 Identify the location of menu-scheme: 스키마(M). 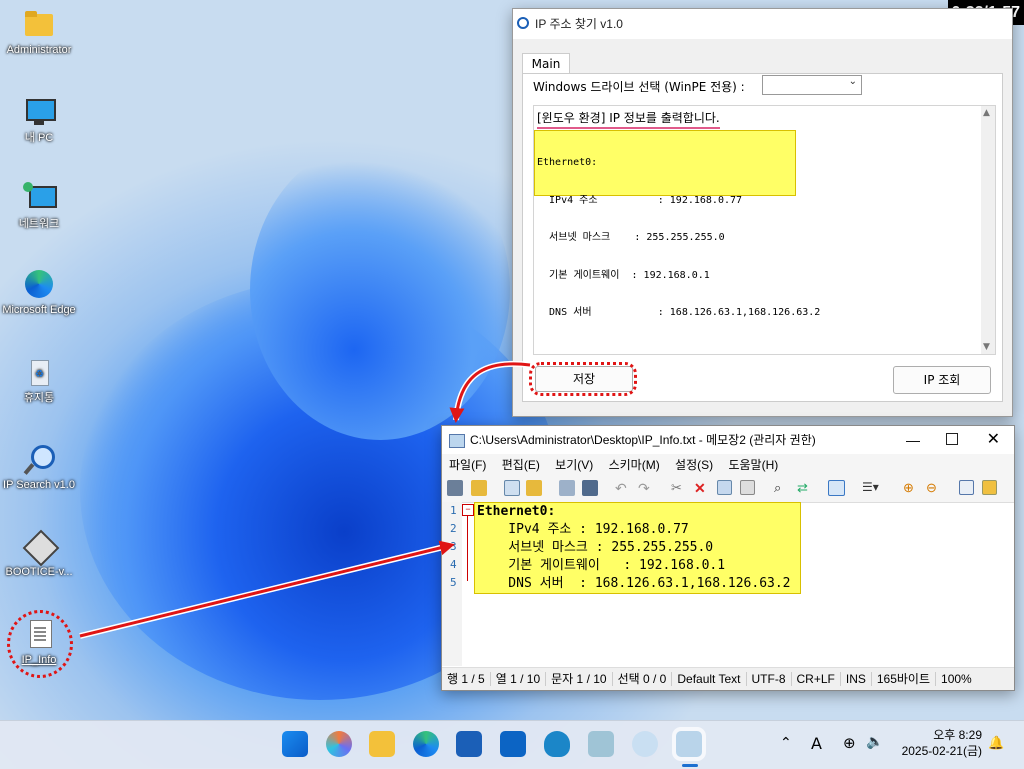
(634, 465).